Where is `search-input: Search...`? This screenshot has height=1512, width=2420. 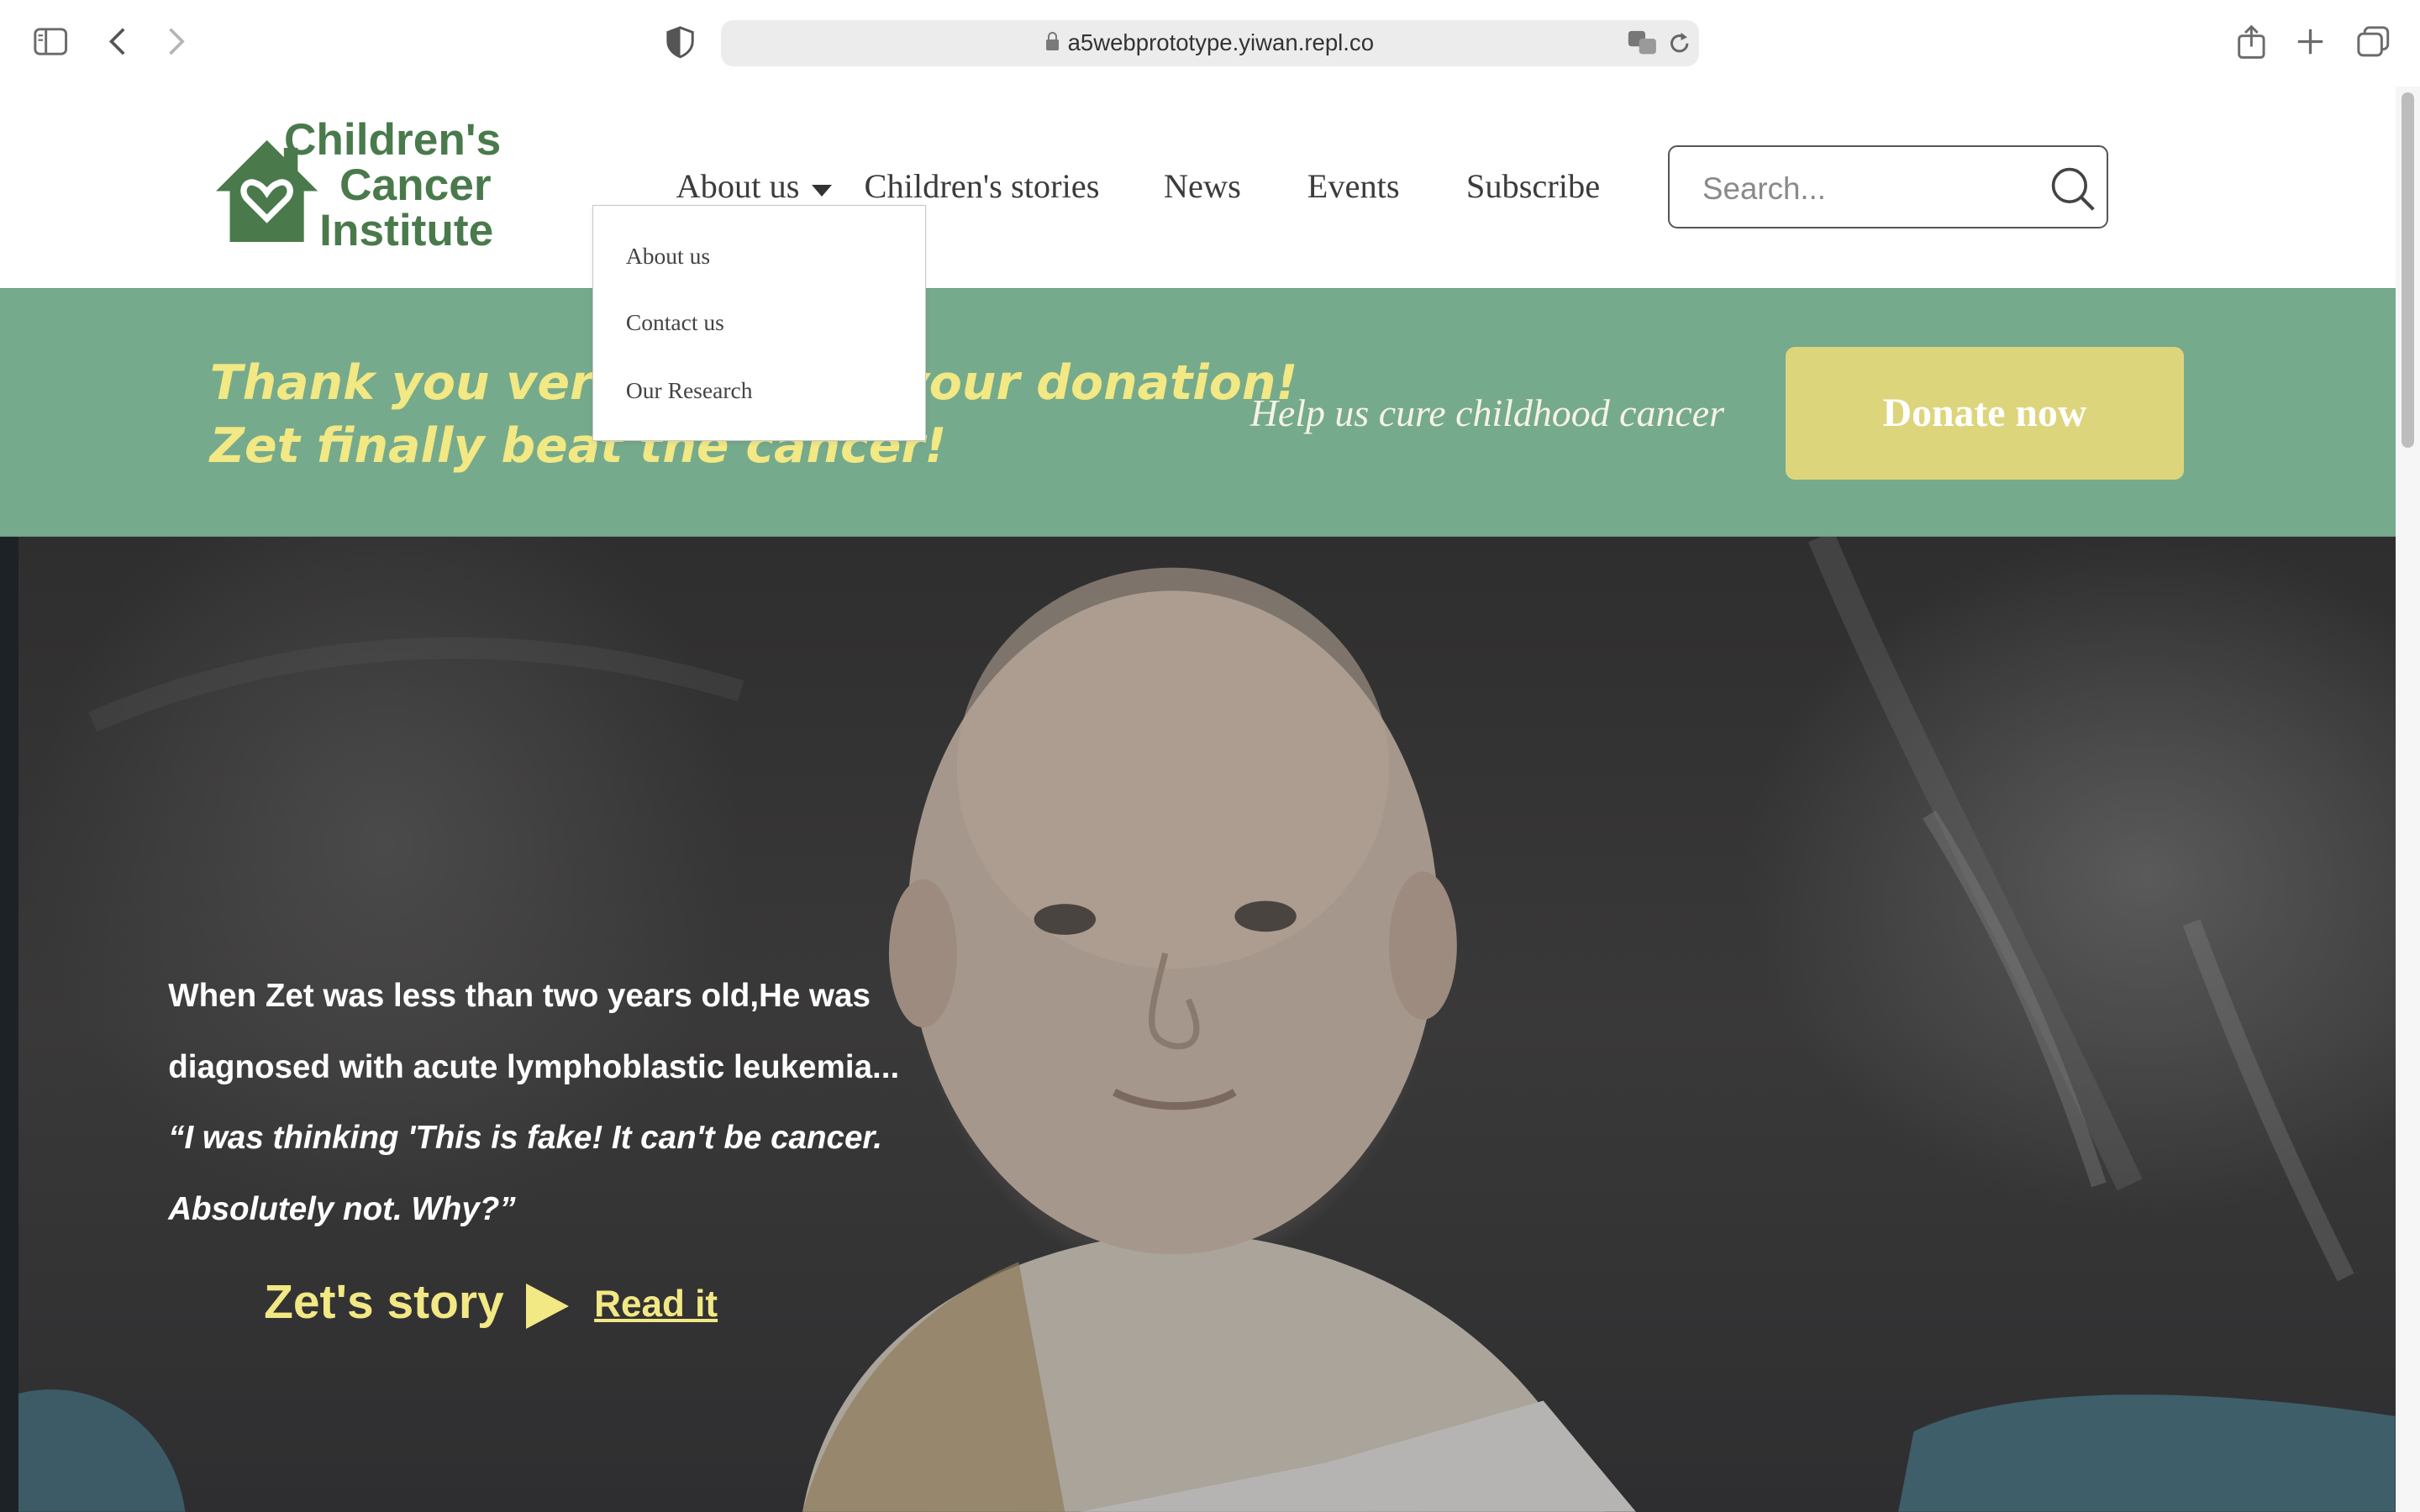 search-input: Search... is located at coordinates (1888, 186).